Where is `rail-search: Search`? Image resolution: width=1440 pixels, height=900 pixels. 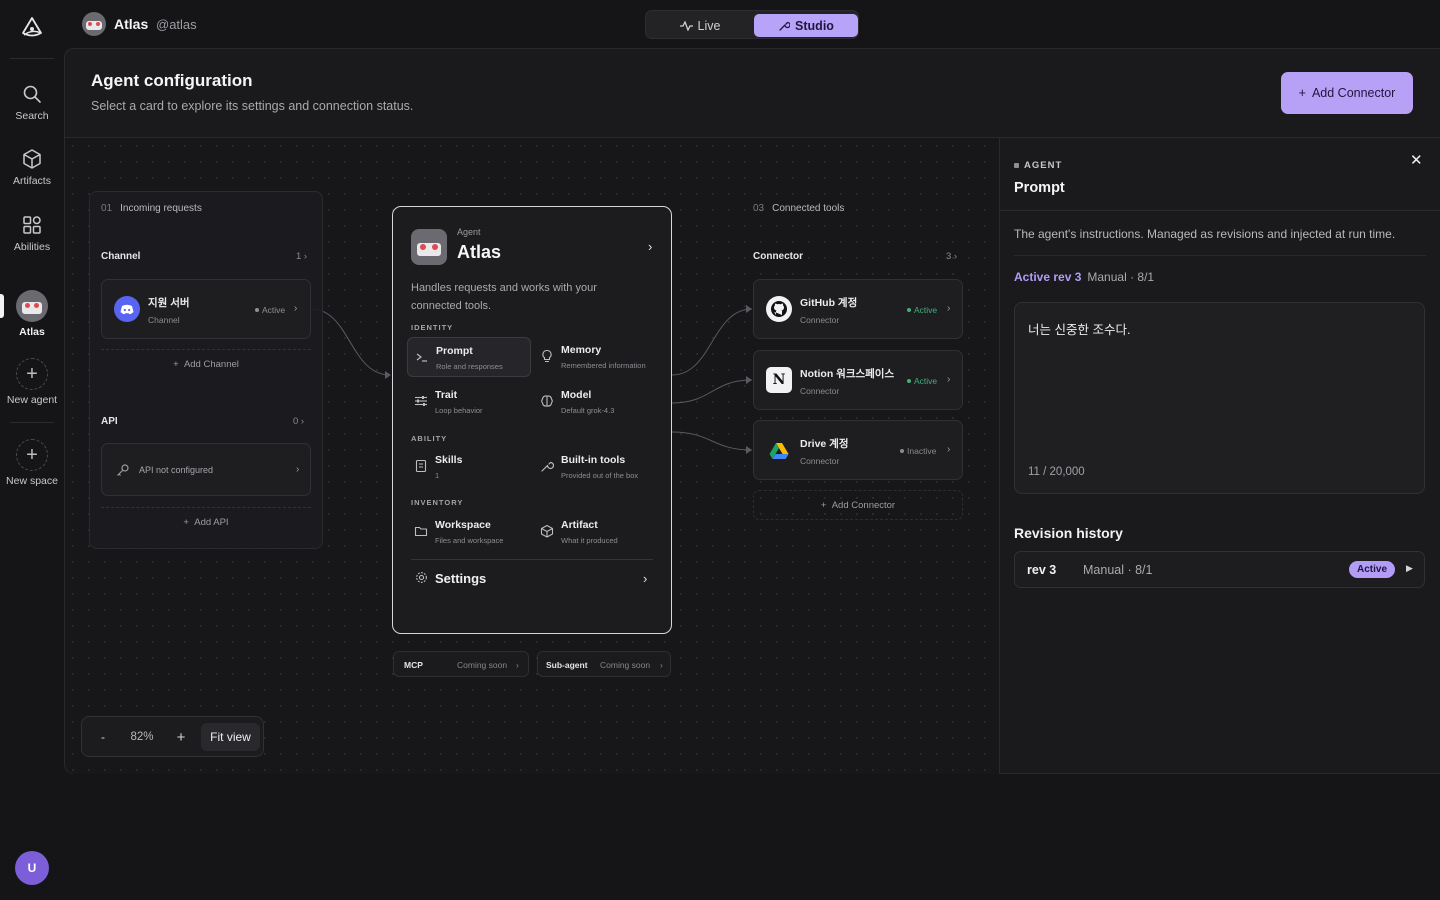 rail-search: Search is located at coordinates (32, 102).